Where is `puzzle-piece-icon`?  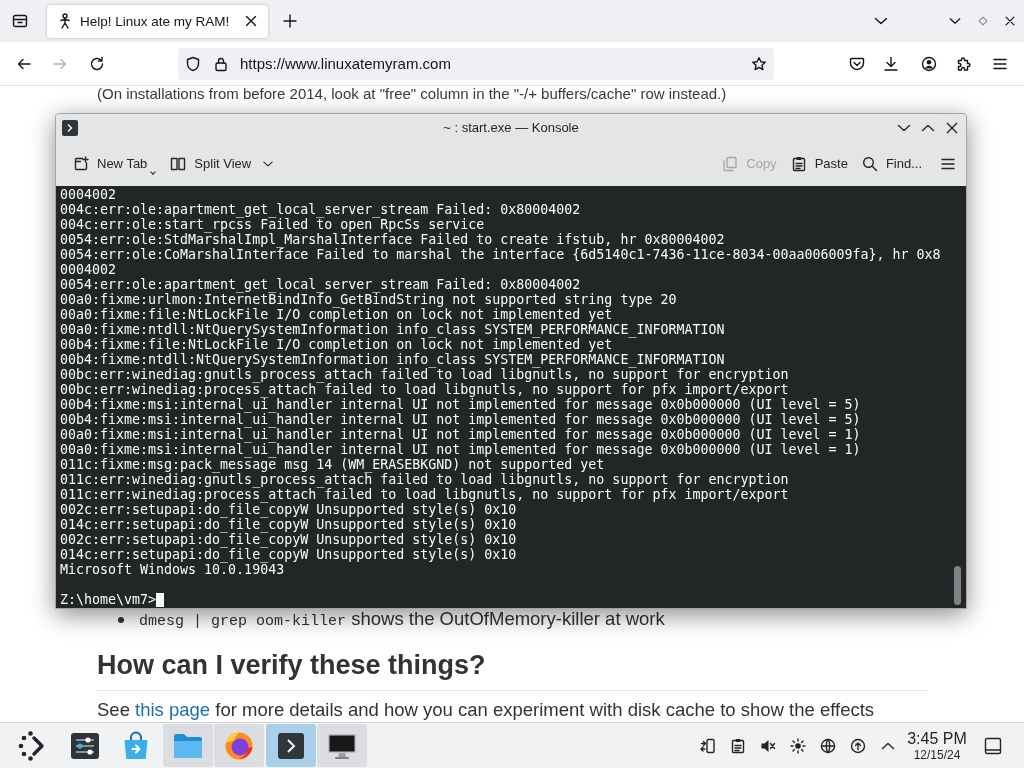
puzzle-piece-icon is located at coordinates (964, 63).